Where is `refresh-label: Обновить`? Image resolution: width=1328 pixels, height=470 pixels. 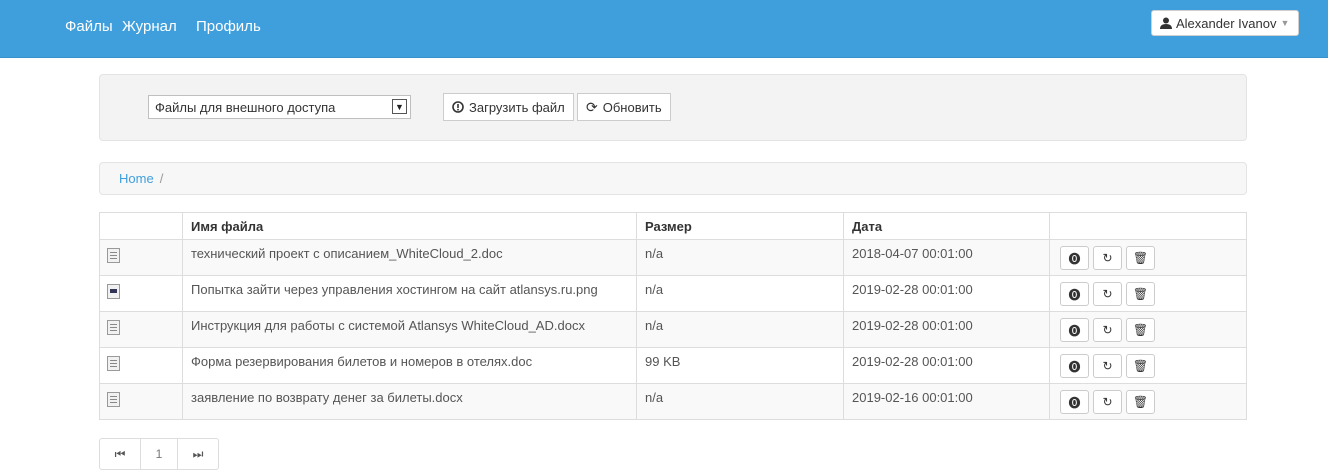
refresh-label: Обновить is located at coordinates (632, 107).